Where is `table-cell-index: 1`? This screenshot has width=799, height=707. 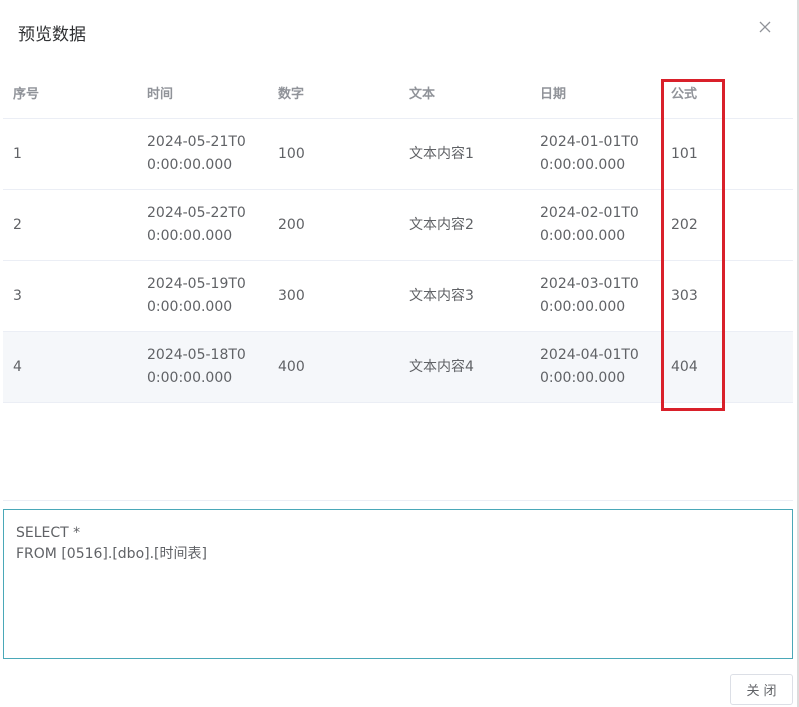
table-cell-index: 1 is located at coordinates (17, 153).